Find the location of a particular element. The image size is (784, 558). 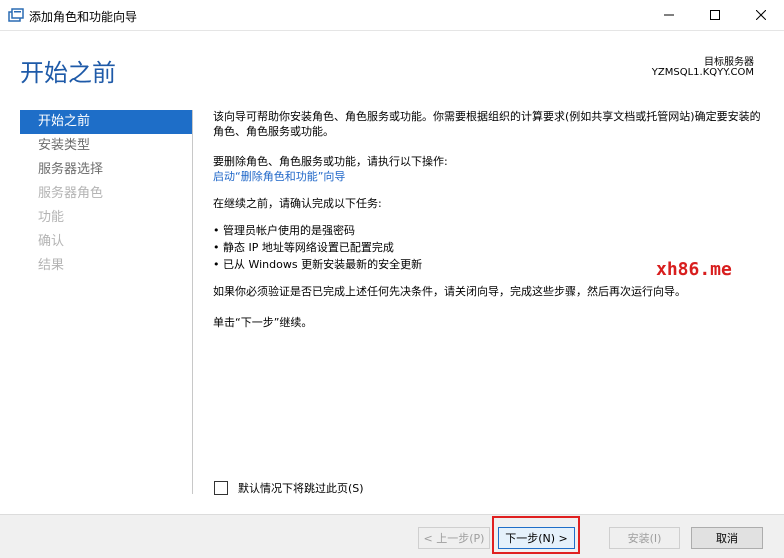

close-icon is located at coordinates (761, 15).